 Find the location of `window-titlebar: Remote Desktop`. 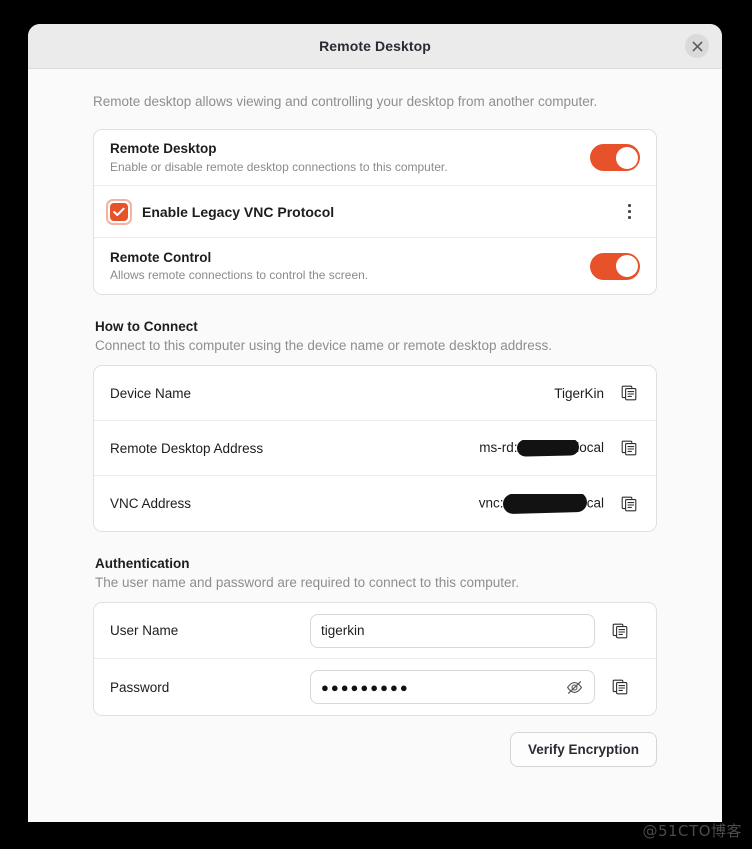

window-titlebar: Remote Desktop is located at coordinates (375, 46).